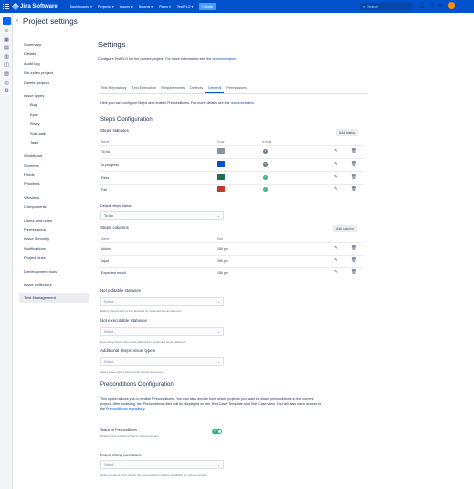 This screenshot has height=489, width=474. What do you see at coordinates (54, 271) in the screenshot?
I see `sidebar-item-development-tools: Development tools` at bounding box center [54, 271].